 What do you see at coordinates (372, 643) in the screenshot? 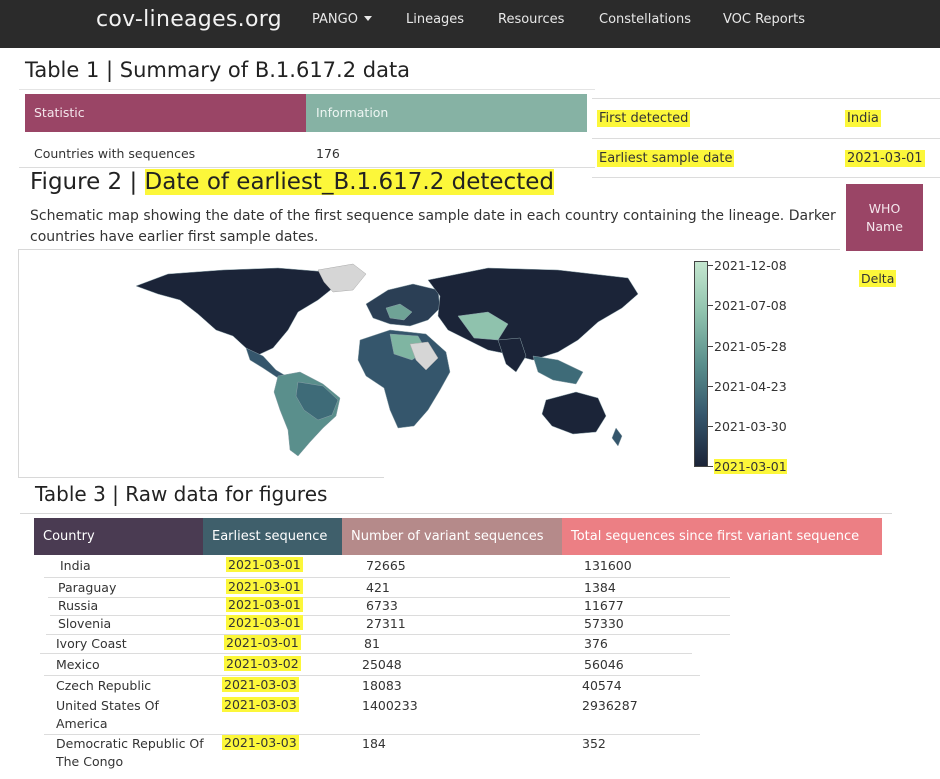
I see `table3-cell-variant: 81` at bounding box center [372, 643].